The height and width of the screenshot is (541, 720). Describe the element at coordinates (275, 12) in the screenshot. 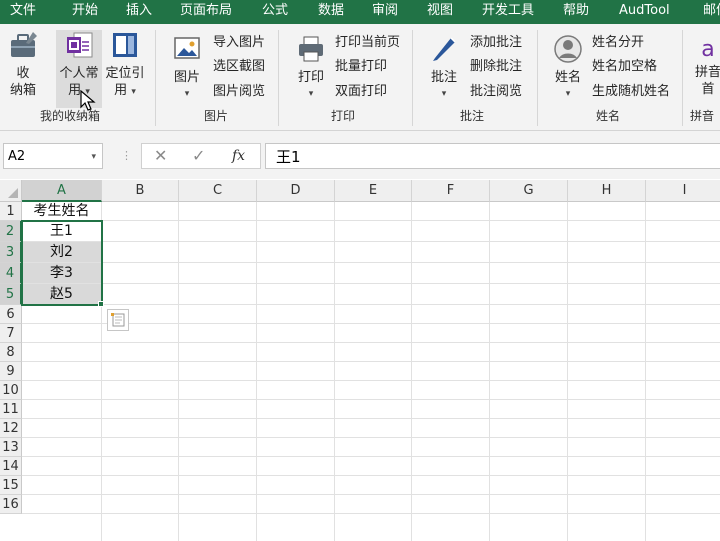

I see `tab-formulas: 公式` at that location.